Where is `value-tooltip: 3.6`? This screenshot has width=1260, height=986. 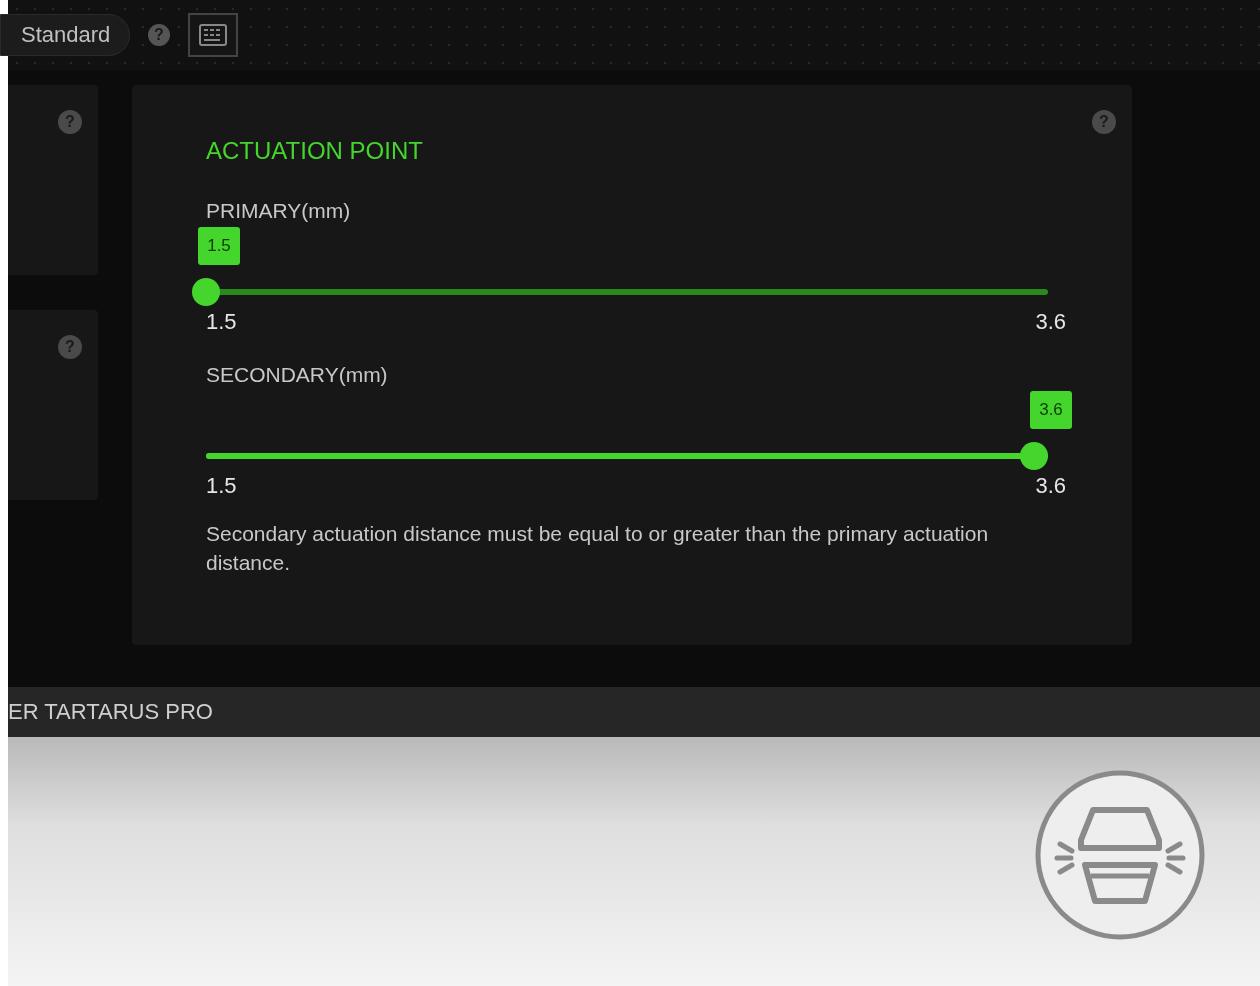 value-tooltip: 3.6 is located at coordinates (1051, 410).